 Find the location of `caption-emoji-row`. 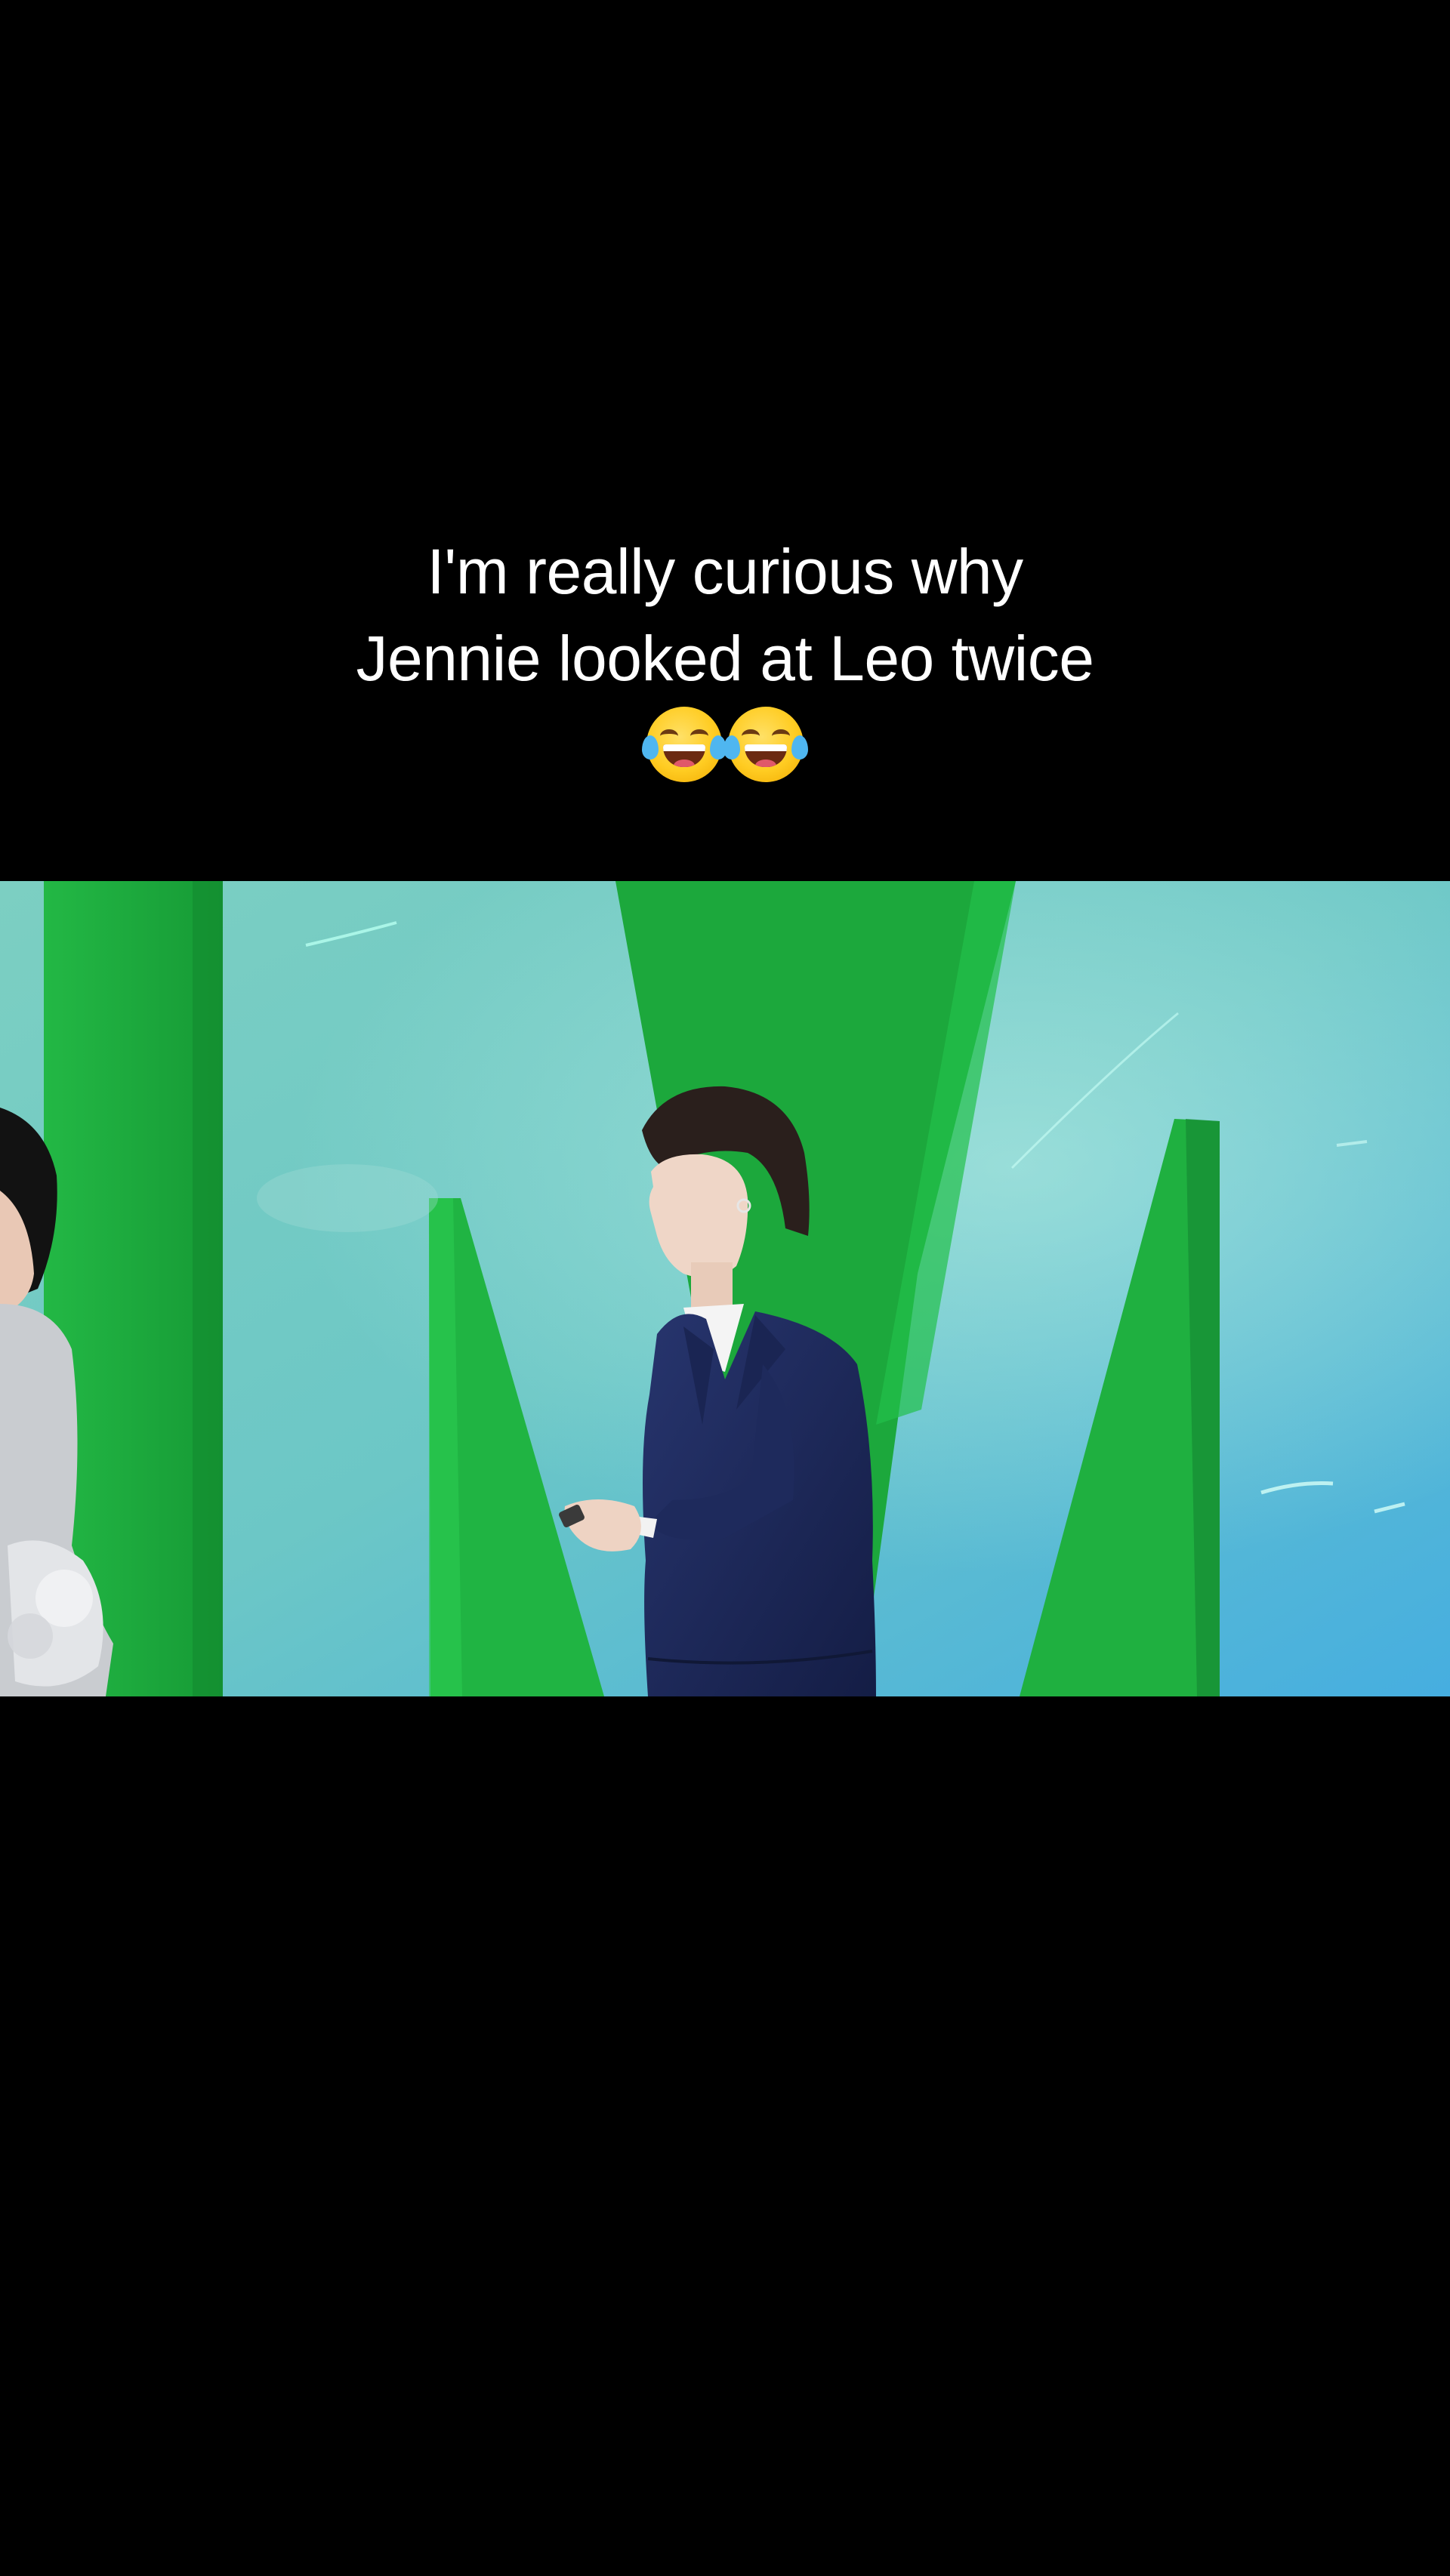

caption-emoji-row is located at coordinates (725, 744).